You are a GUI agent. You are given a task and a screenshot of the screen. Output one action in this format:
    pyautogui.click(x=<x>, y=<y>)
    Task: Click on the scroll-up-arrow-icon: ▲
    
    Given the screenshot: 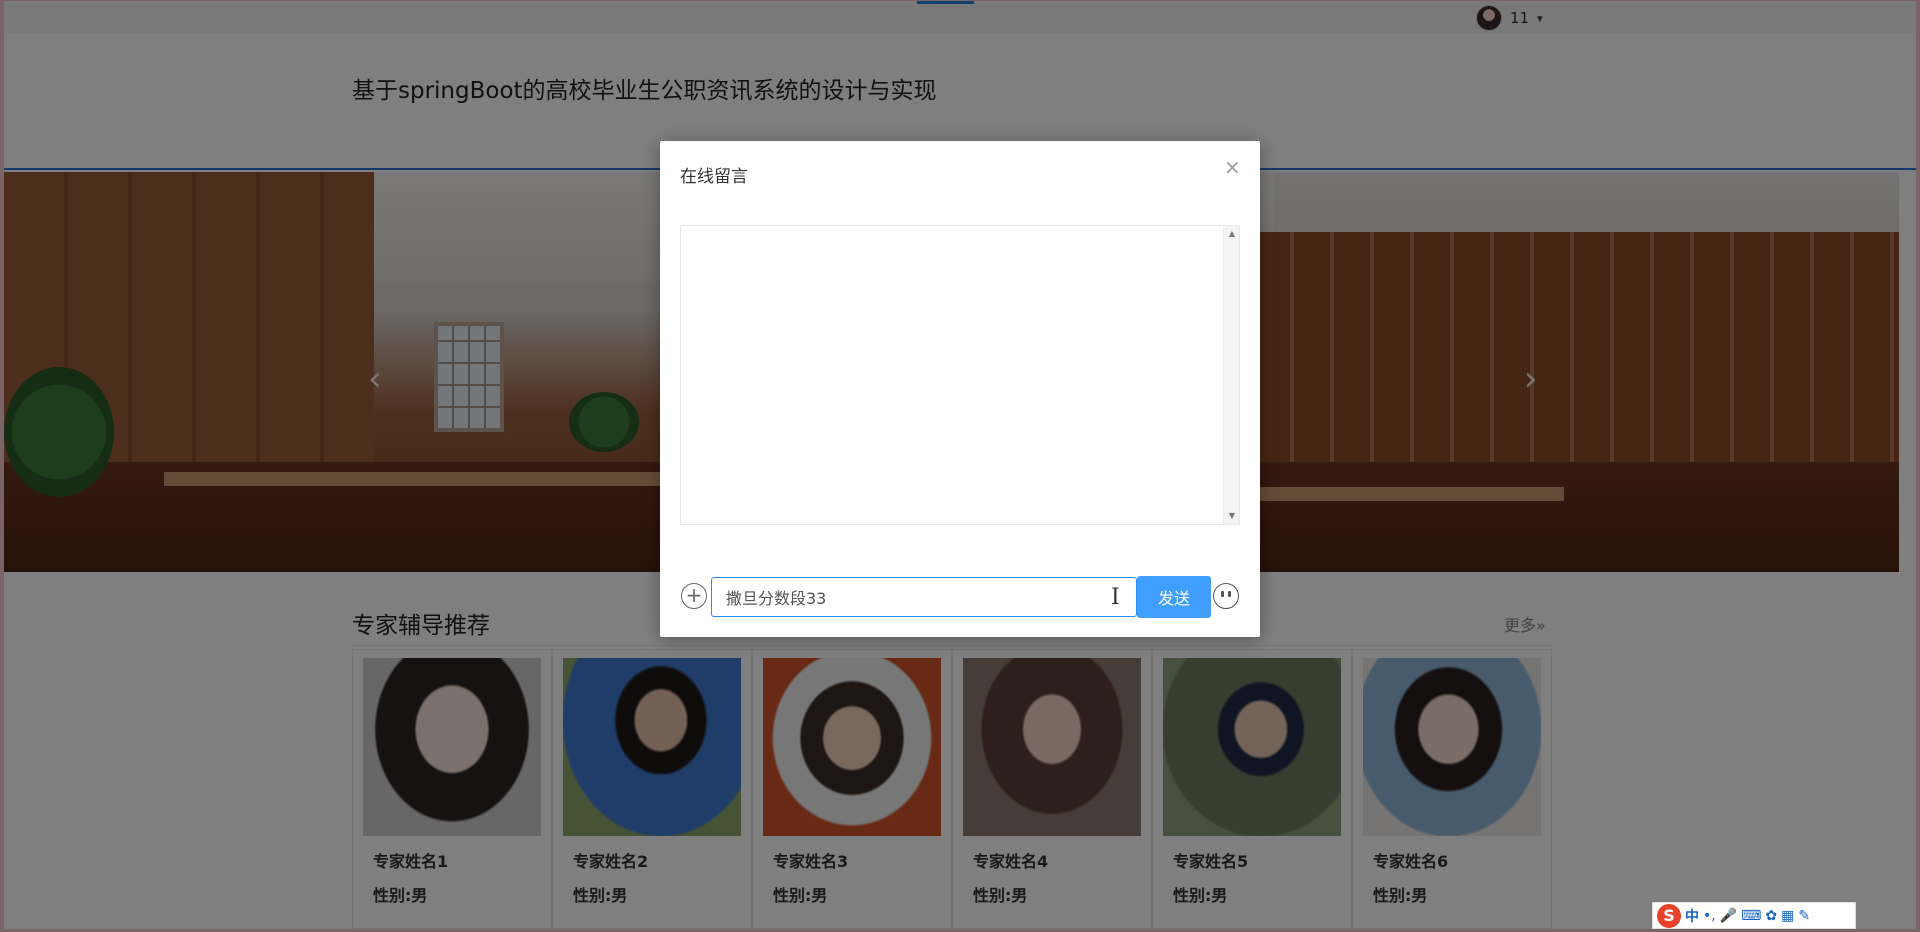 What is the action you would take?
    pyautogui.click(x=1232, y=234)
    